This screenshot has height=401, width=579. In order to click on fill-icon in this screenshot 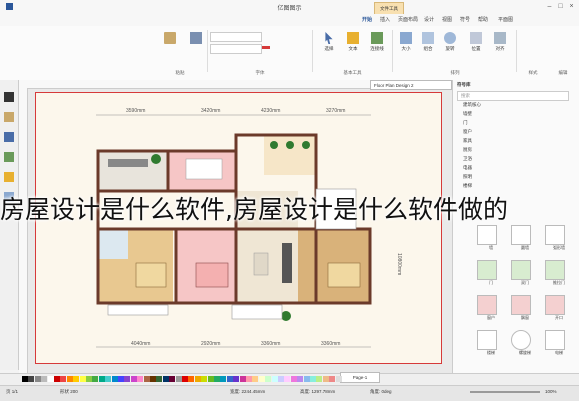, I will do `click(9, 117)`.